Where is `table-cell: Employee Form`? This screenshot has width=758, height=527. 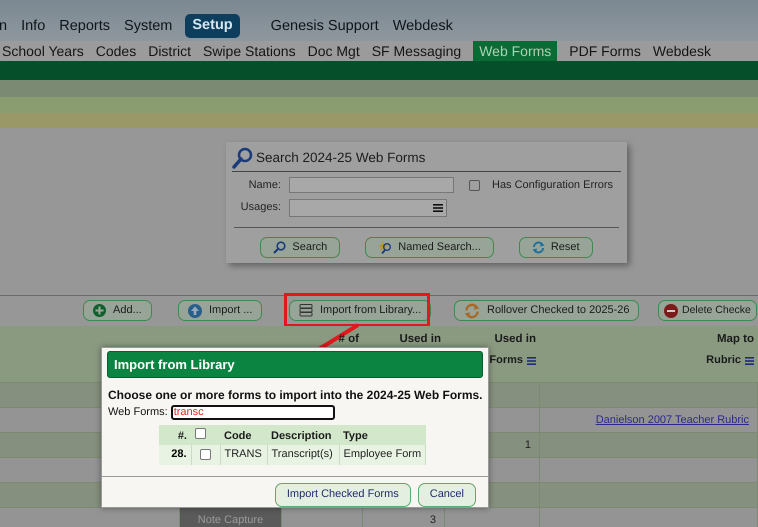
table-cell: Employee Form is located at coordinates (383, 454).